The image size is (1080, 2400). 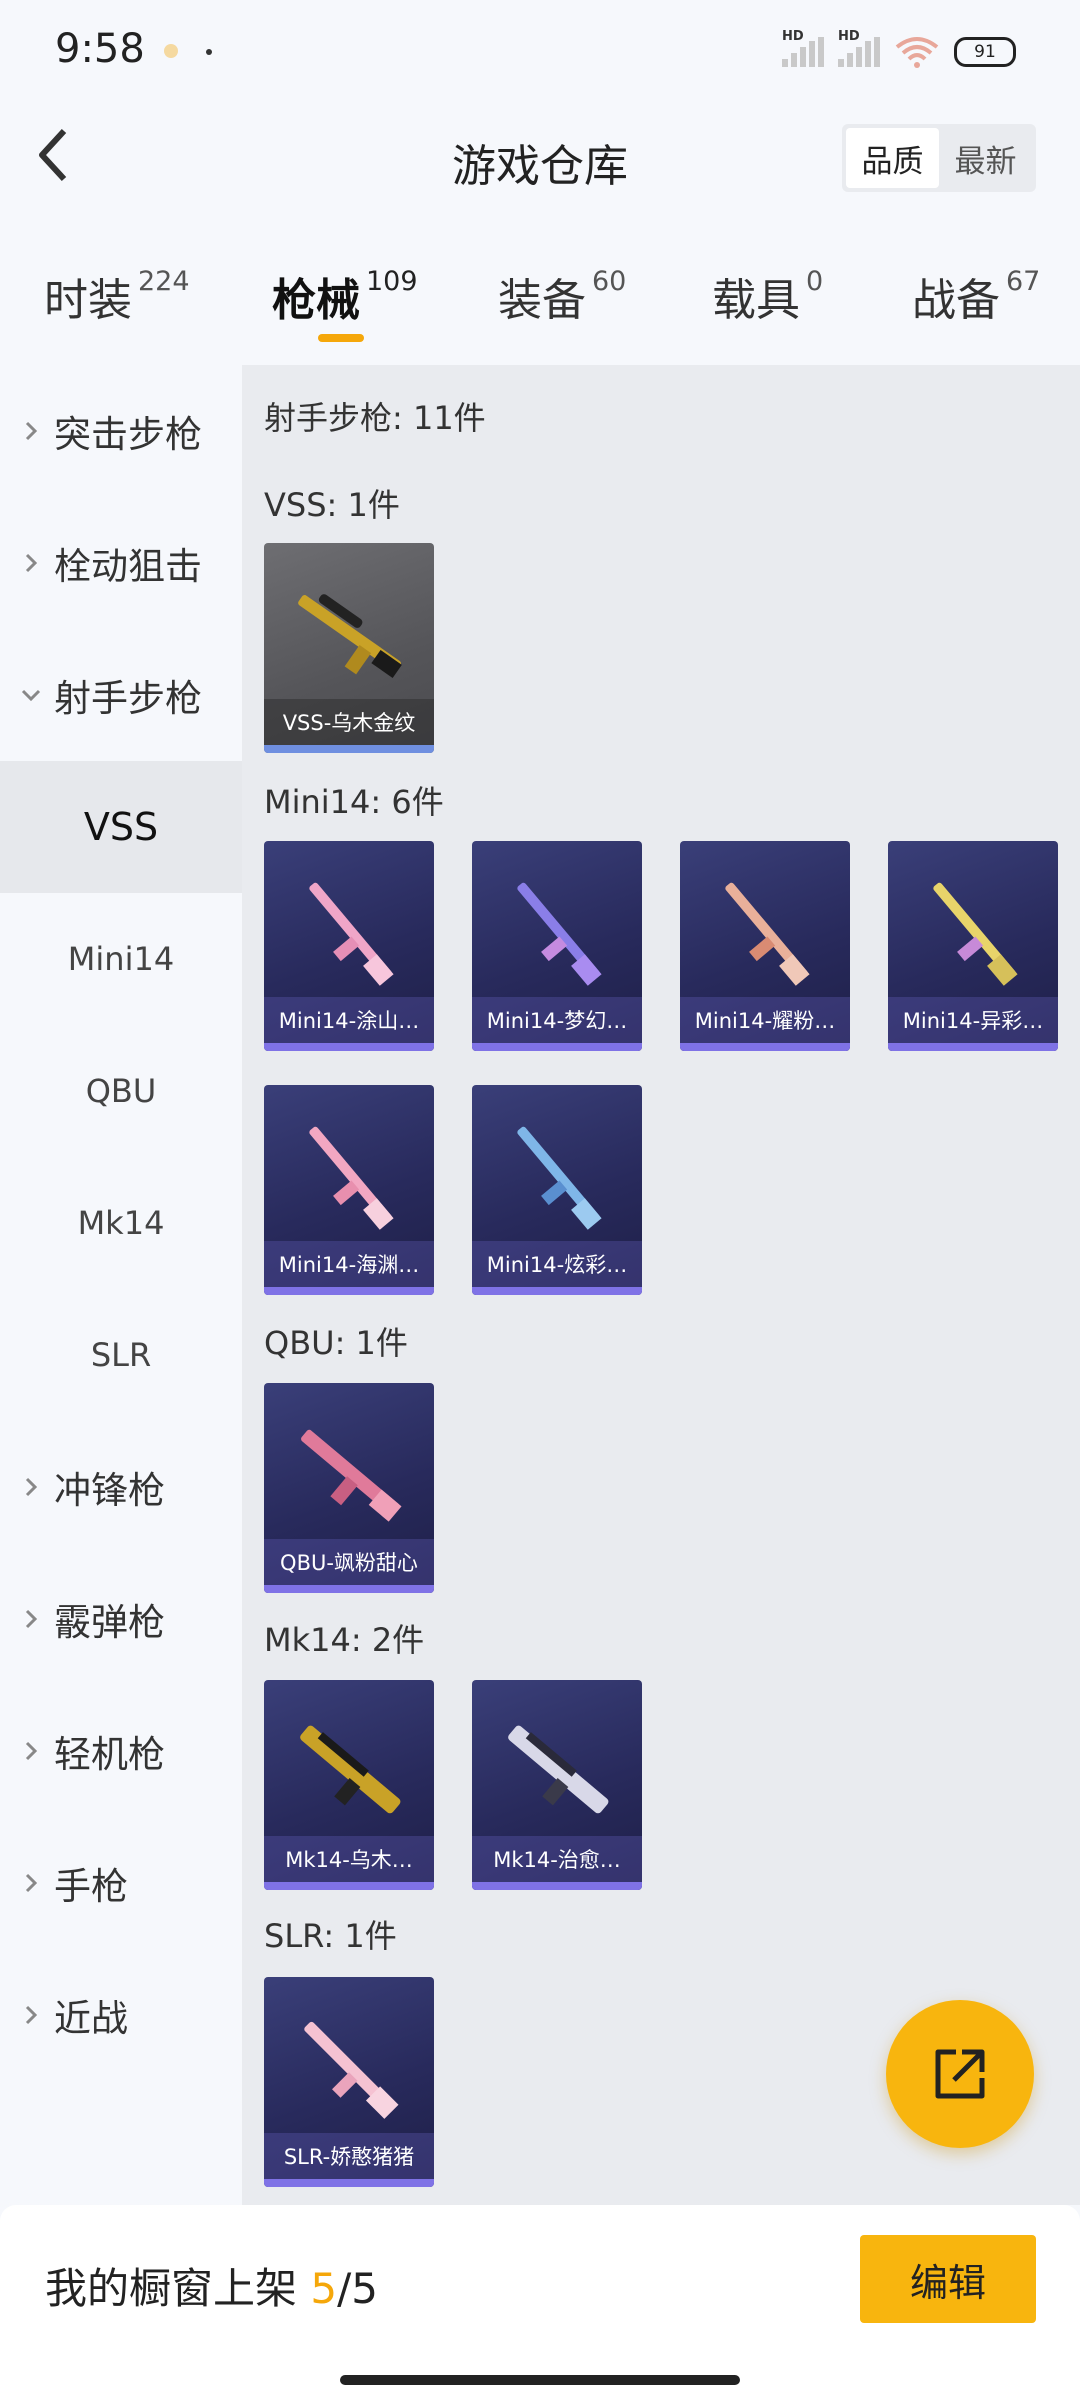 I want to click on item-card-qbu: QBU-飒粉甜心, so click(x=349, y=1488).